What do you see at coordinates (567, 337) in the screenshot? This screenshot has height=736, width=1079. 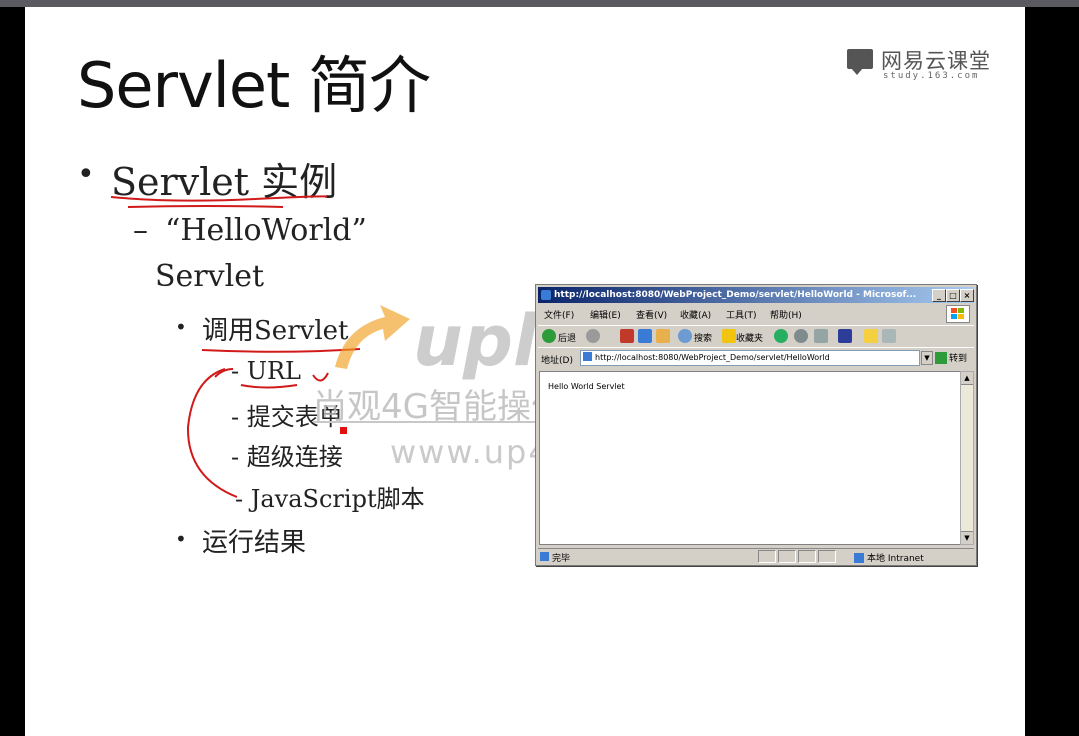 I see `back-button: 后退` at bounding box center [567, 337].